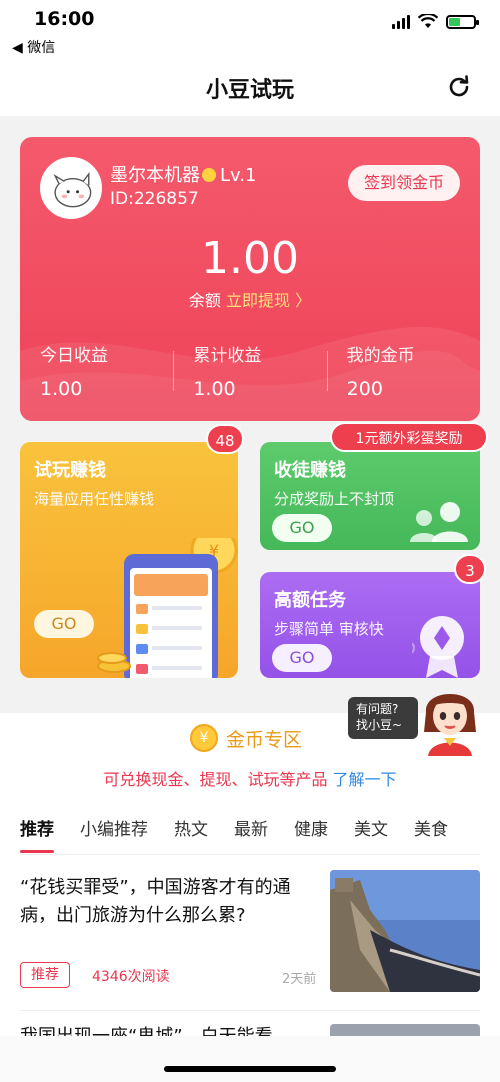 This screenshot has height=1082, width=500. I want to click on stats-row: 今日收益 1.00 累计收益 1.00 我的金币 200, so click(250, 371).